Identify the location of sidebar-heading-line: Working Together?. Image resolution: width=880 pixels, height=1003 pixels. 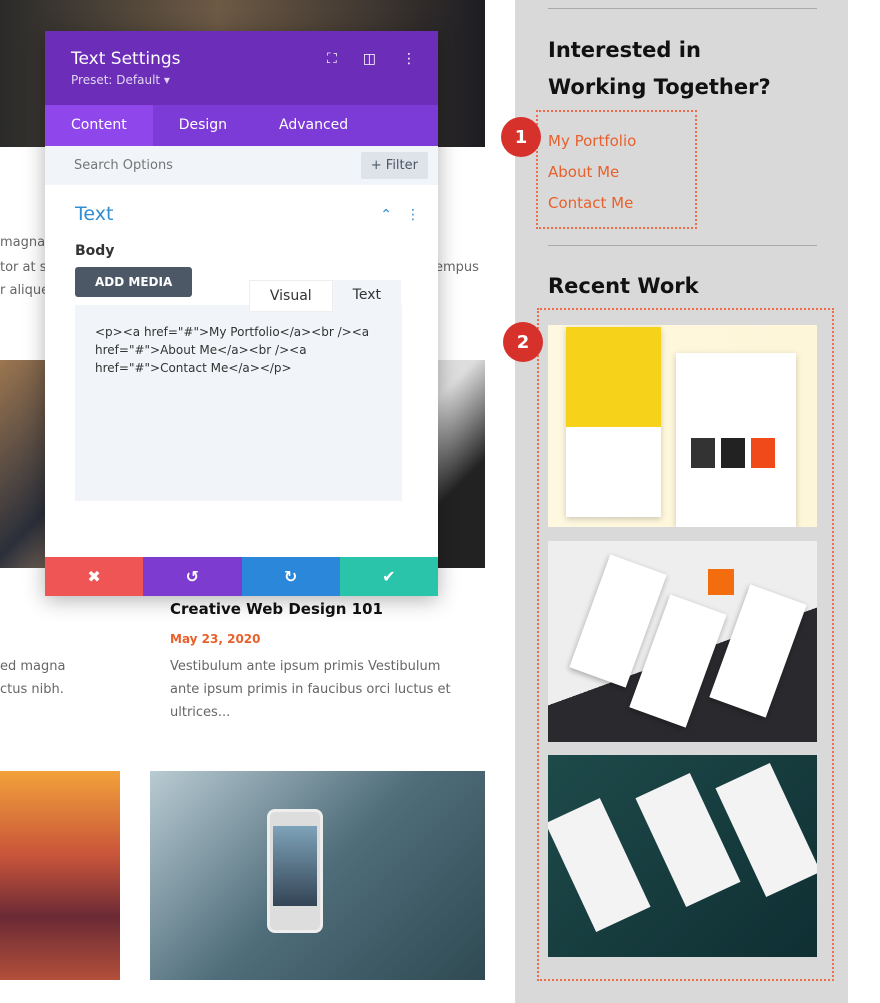
(659, 87).